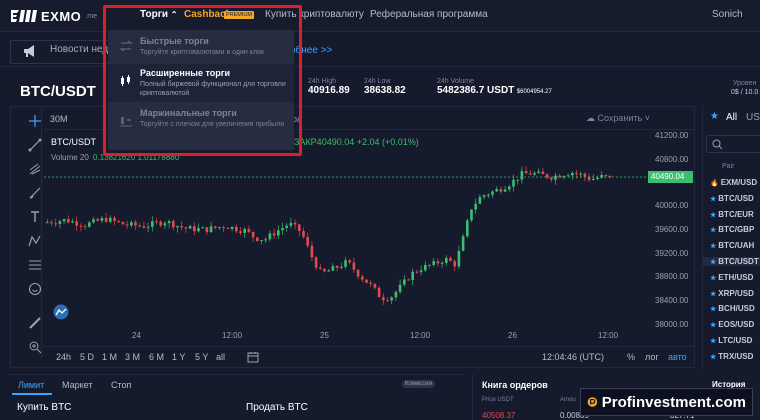 This screenshot has height=420, width=760. Describe the element at coordinates (35, 241) in the screenshot. I see `pattern-icon` at that location.